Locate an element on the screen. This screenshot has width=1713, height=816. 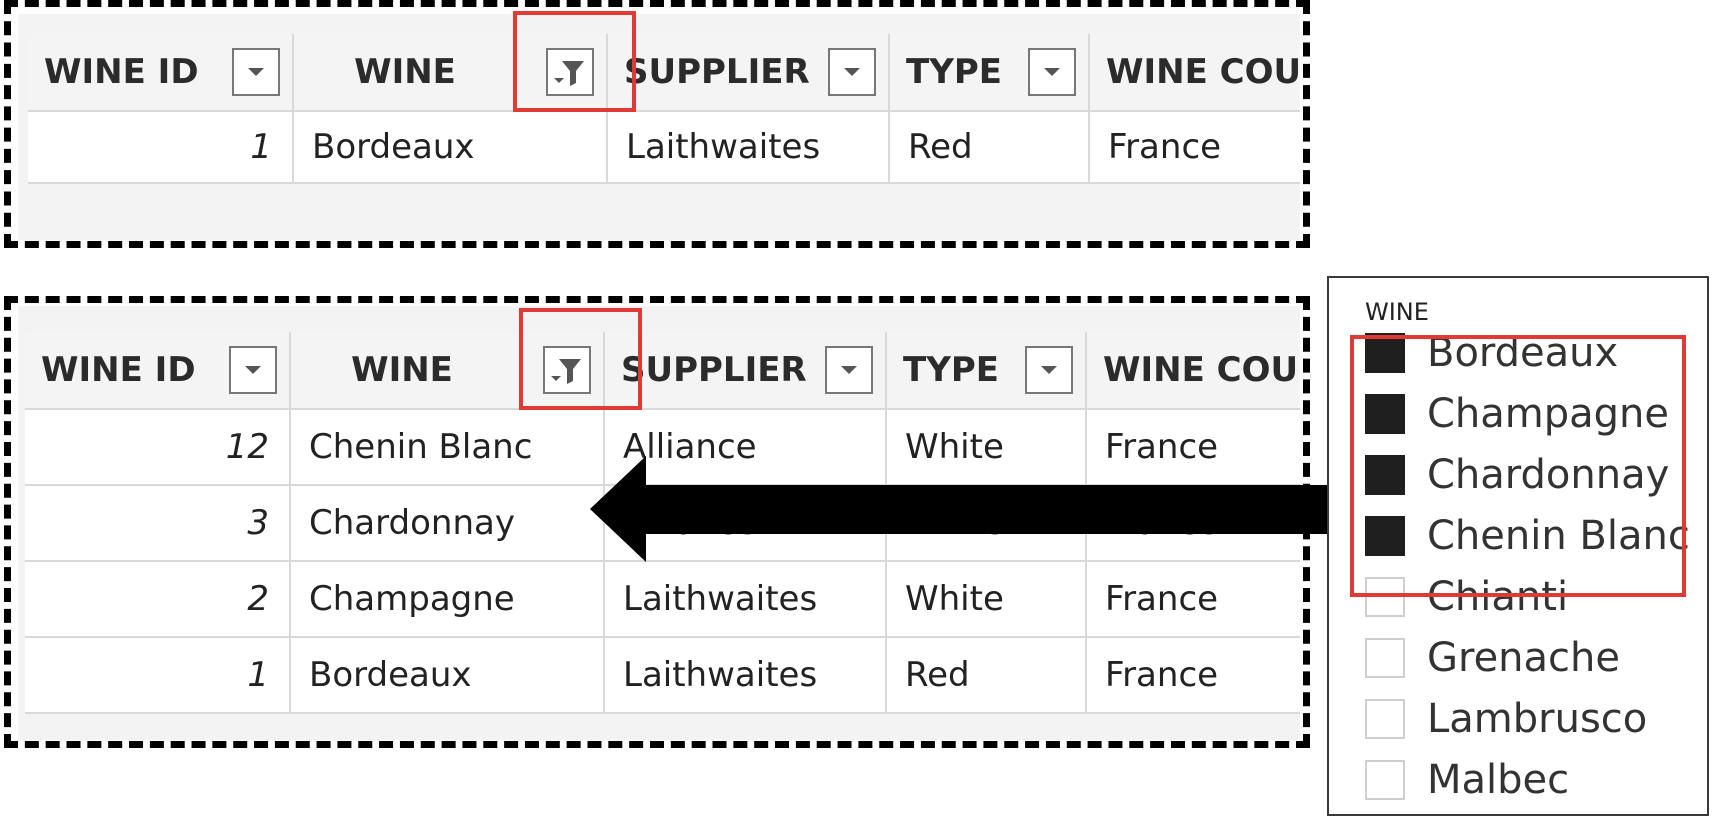
left-arrow-icon is located at coordinates (970, 509).